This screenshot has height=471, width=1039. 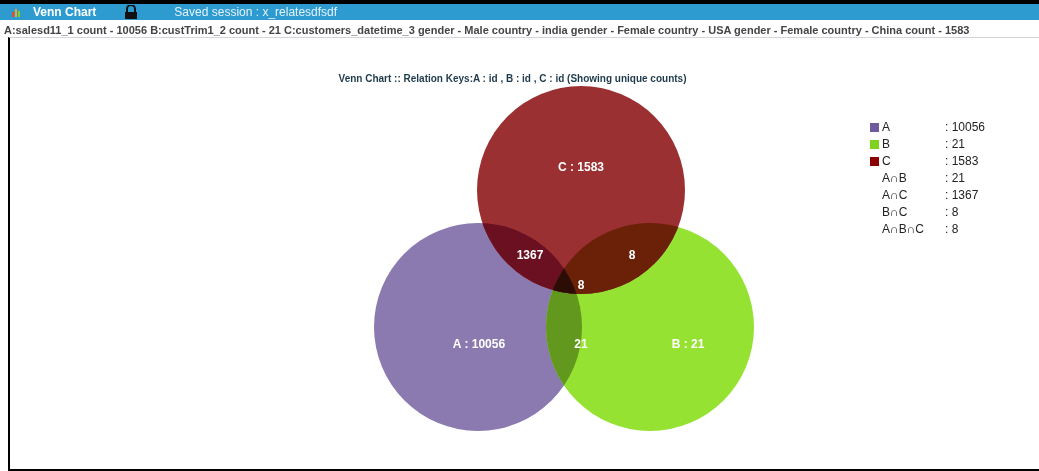 What do you see at coordinates (530, 255) in the screenshot?
I see `region-count: 1367` at bounding box center [530, 255].